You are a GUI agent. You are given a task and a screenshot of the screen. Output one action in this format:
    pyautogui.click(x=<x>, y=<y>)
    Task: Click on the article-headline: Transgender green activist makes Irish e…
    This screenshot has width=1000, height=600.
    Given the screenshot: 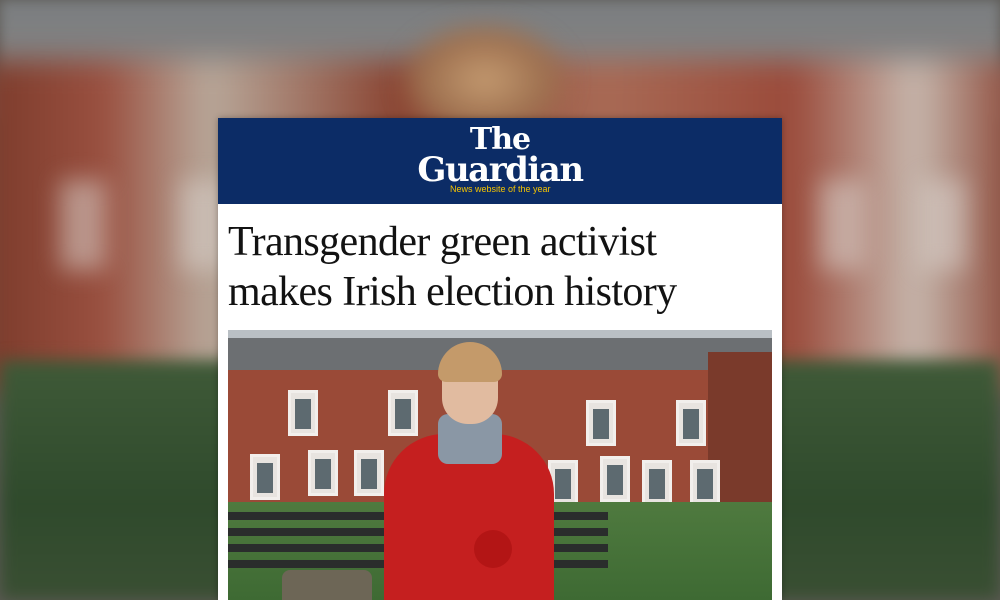 What is the action you would take?
    pyautogui.click(x=503, y=267)
    